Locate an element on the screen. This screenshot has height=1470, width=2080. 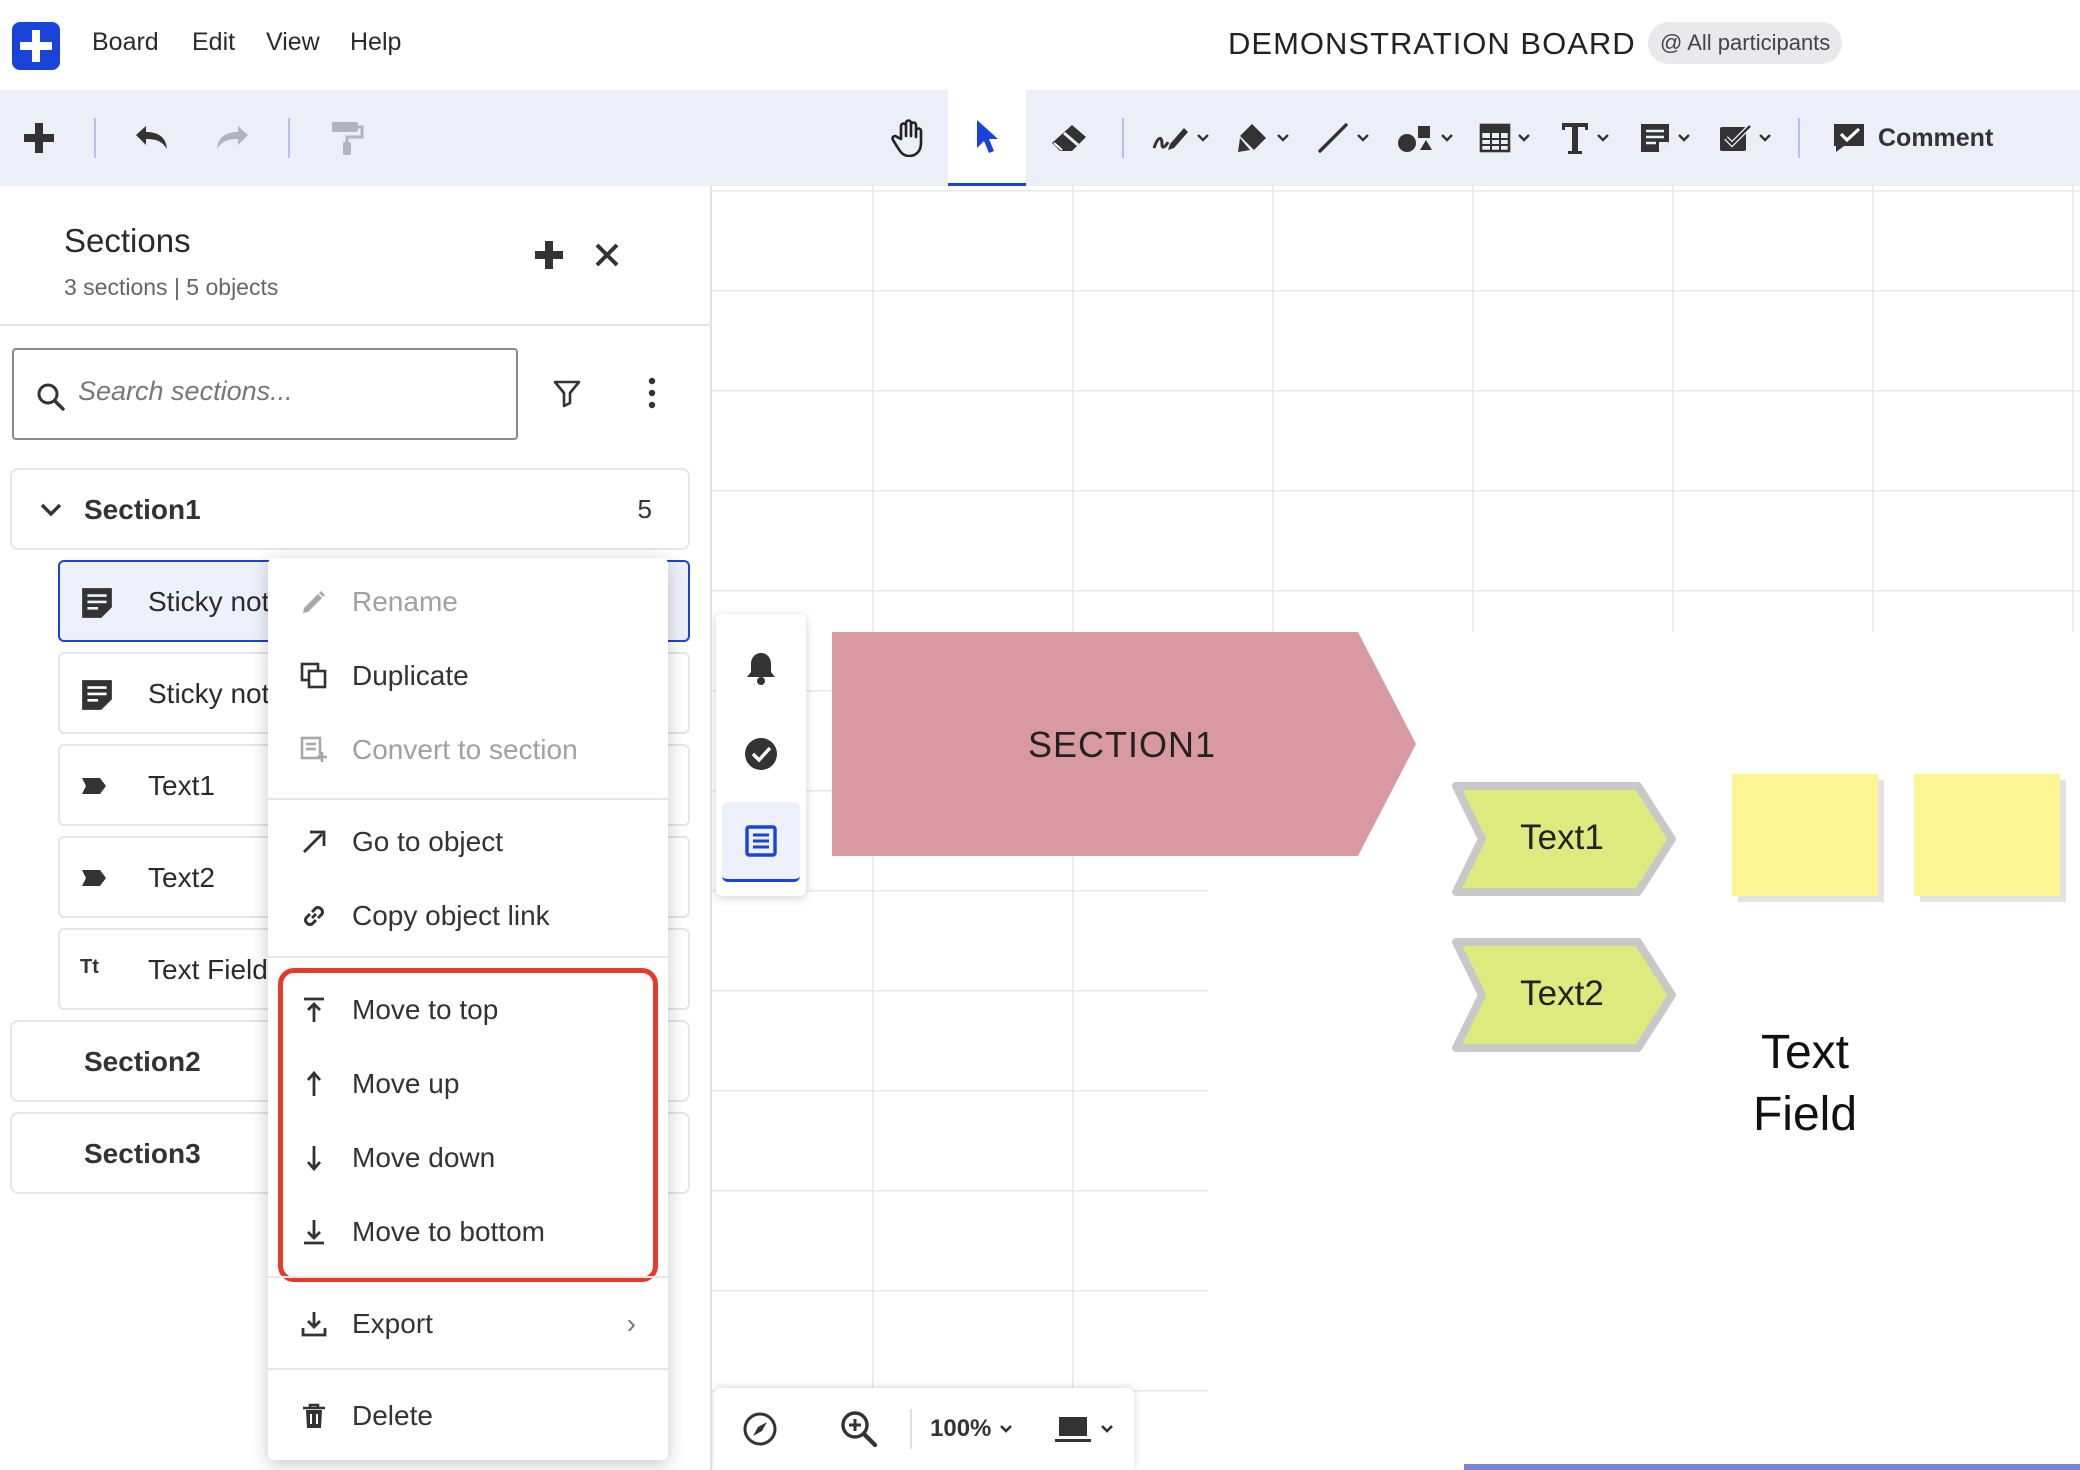
zoom-in-button is located at coordinates (859, 1429).